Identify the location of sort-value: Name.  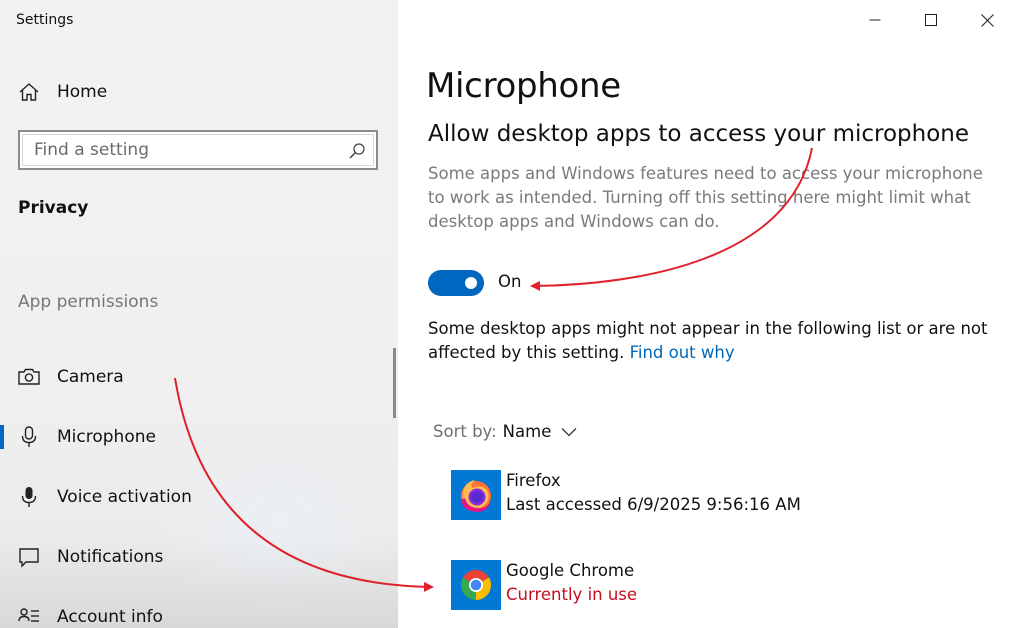
(527, 431).